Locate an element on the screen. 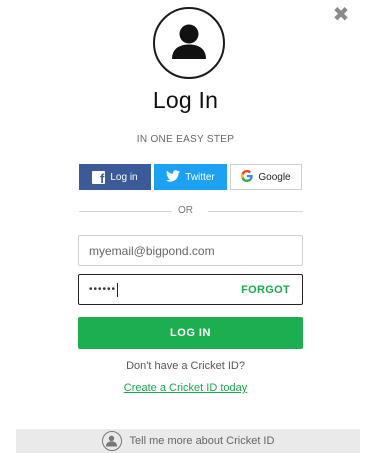 The width and height of the screenshot is (371, 453). user-icon is located at coordinates (189, 41).